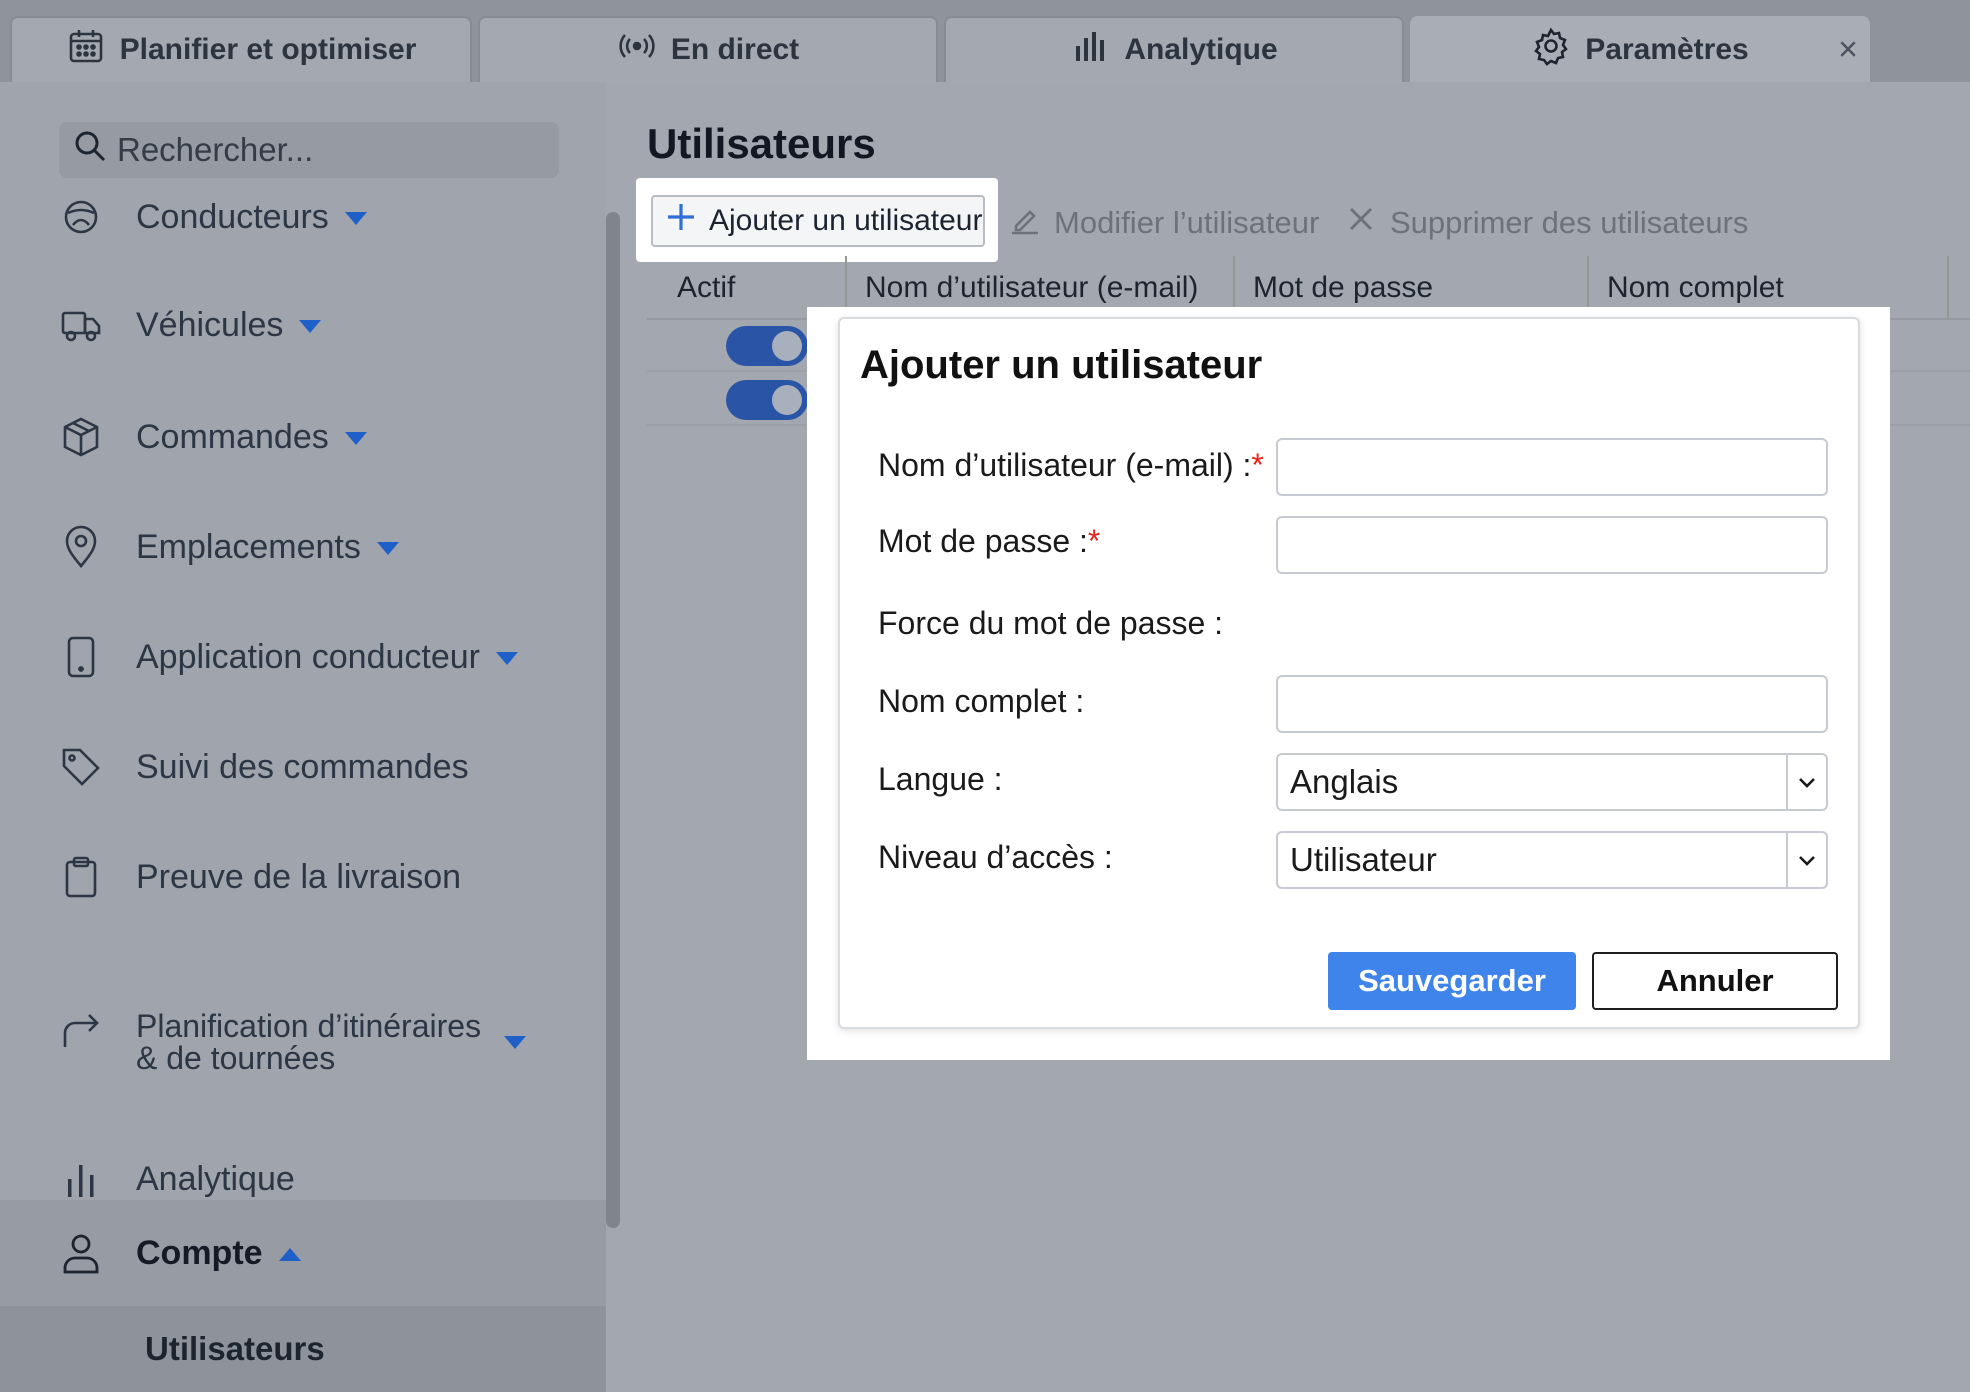 This screenshot has width=1970, height=1392. What do you see at coordinates (1361, 223) in the screenshot?
I see `close-icon` at bounding box center [1361, 223].